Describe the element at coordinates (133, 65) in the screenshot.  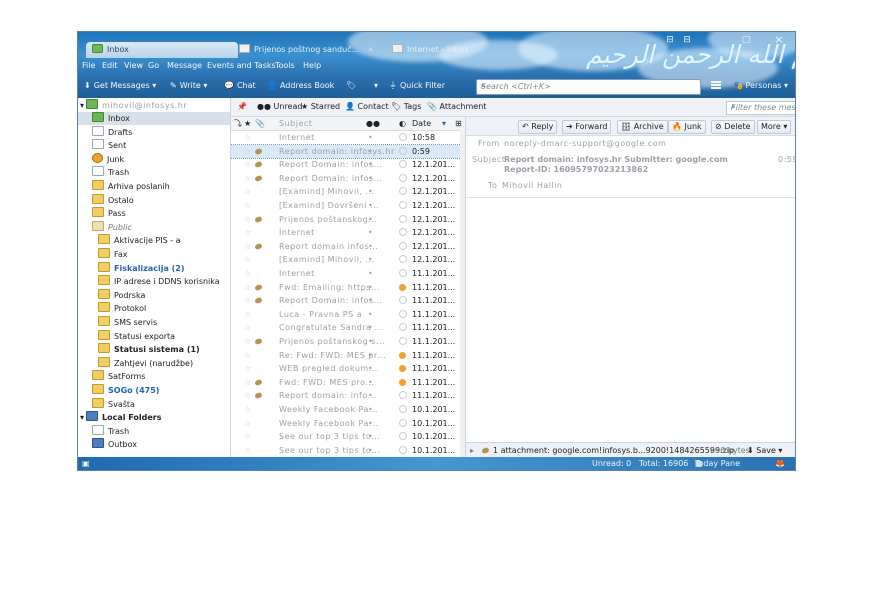
I see `menu-view: View` at that location.